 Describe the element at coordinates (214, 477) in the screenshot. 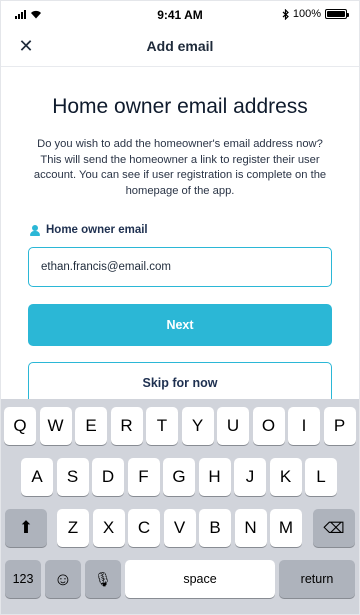

I see `key-h: H` at that location.